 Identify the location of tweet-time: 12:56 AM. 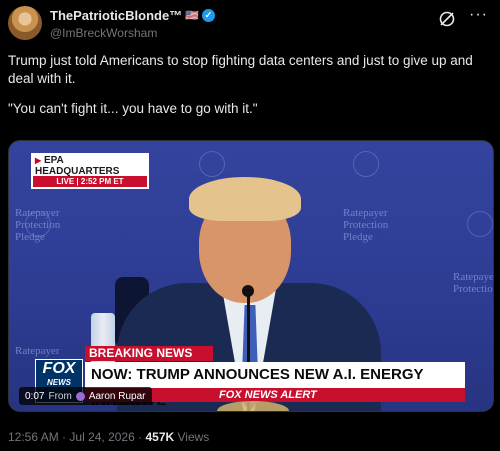
(33, 437).